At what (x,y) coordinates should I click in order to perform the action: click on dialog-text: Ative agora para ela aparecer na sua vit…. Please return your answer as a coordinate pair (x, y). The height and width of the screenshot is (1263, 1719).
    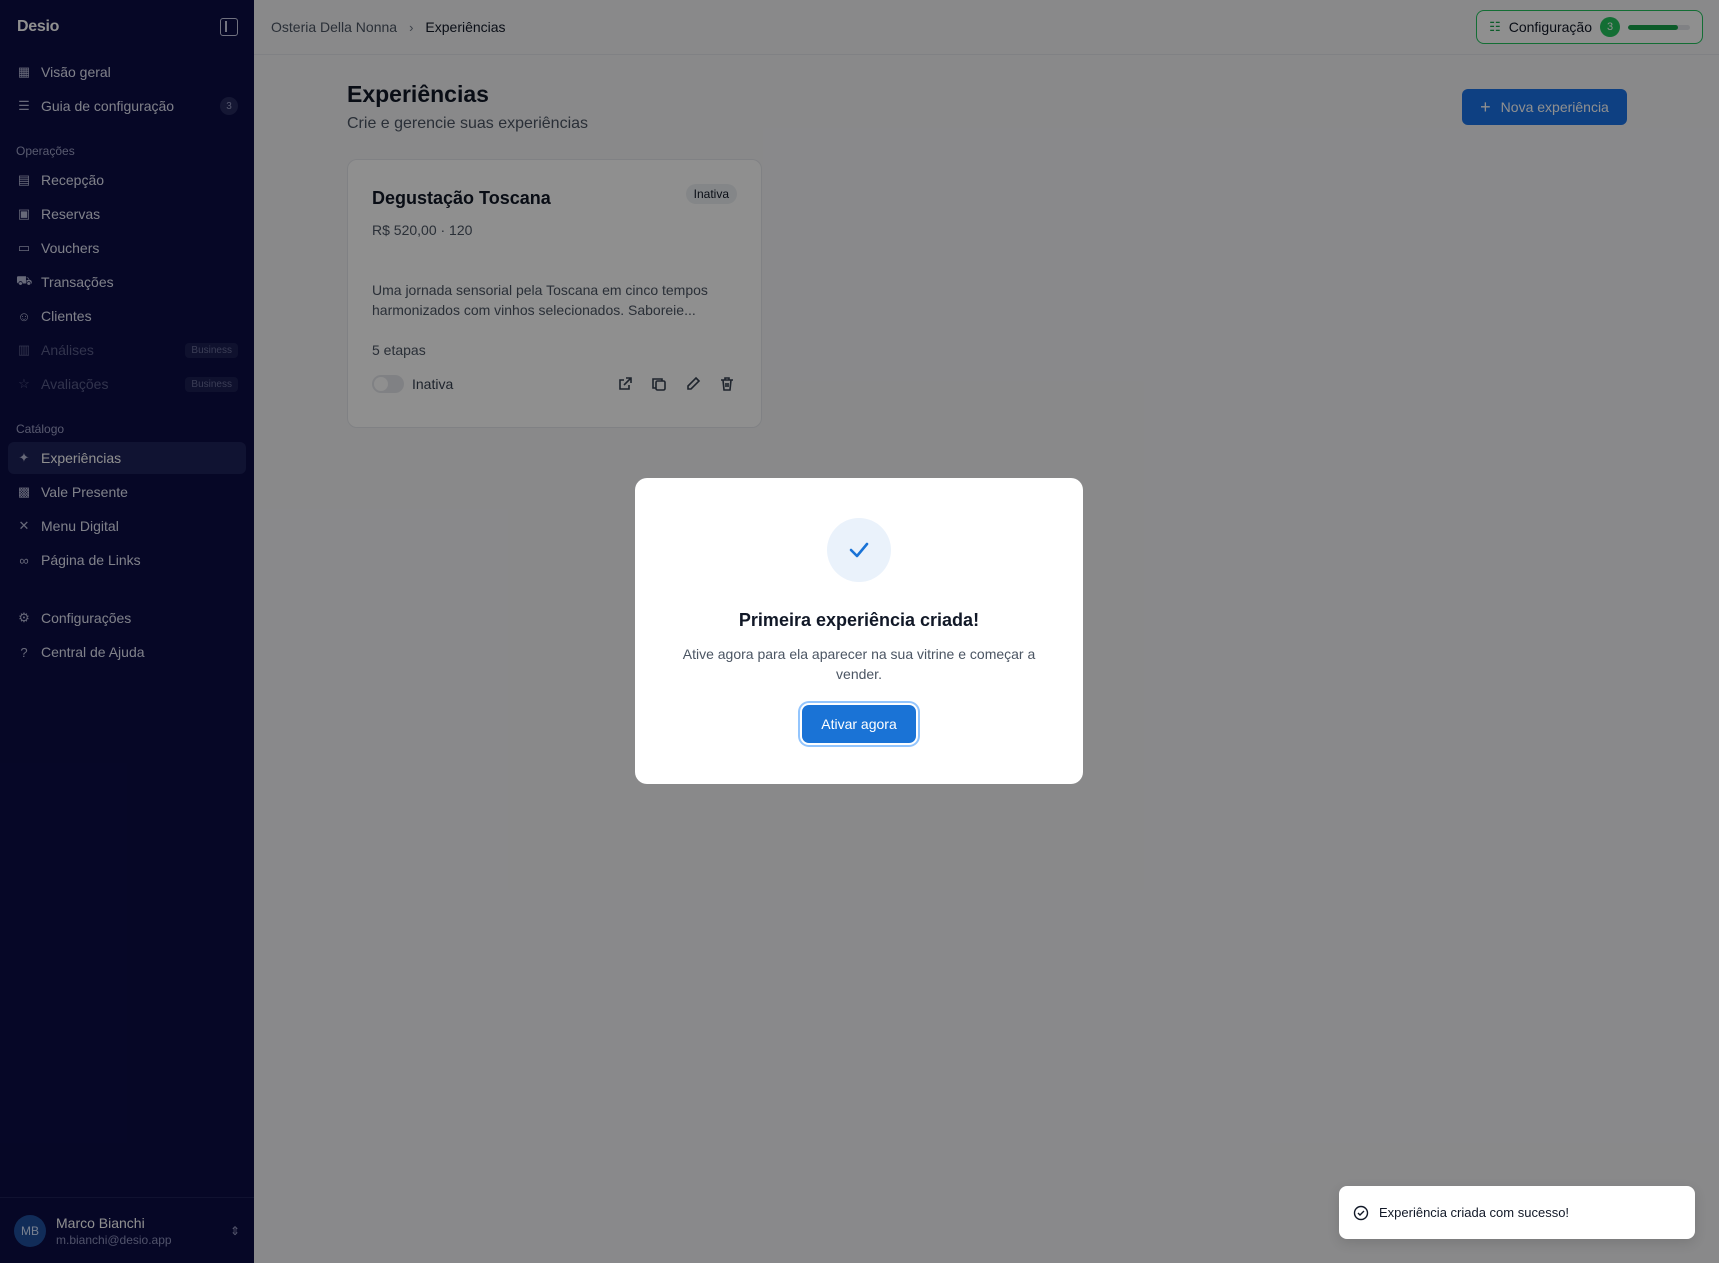
    Looking at the image, I should click on (859, 664).